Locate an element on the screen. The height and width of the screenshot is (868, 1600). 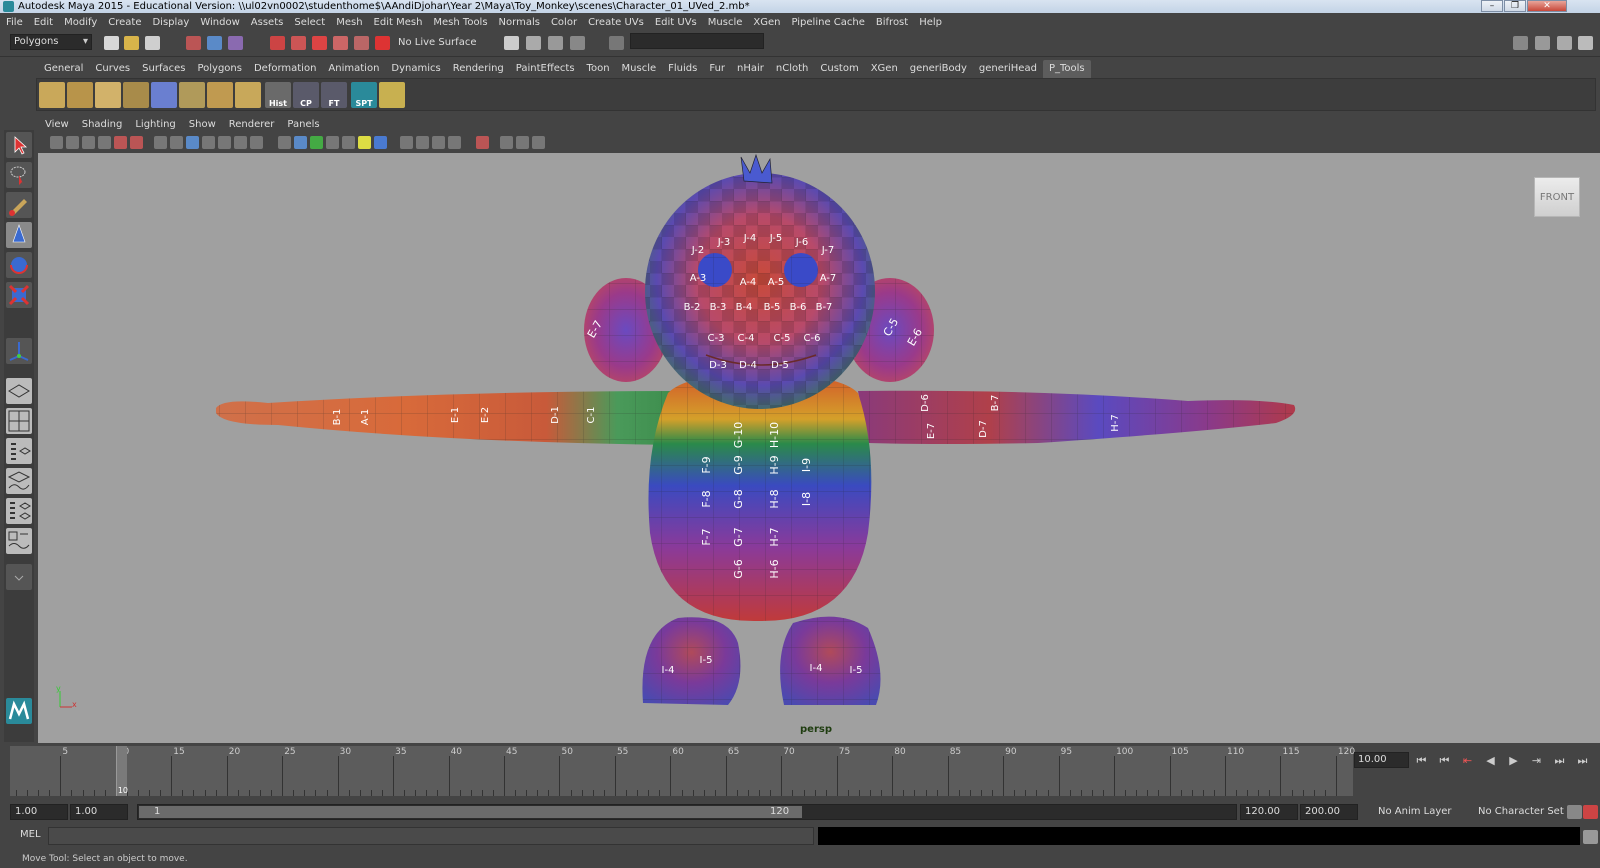
snap-live-icon is located at coordinates (361, 43).